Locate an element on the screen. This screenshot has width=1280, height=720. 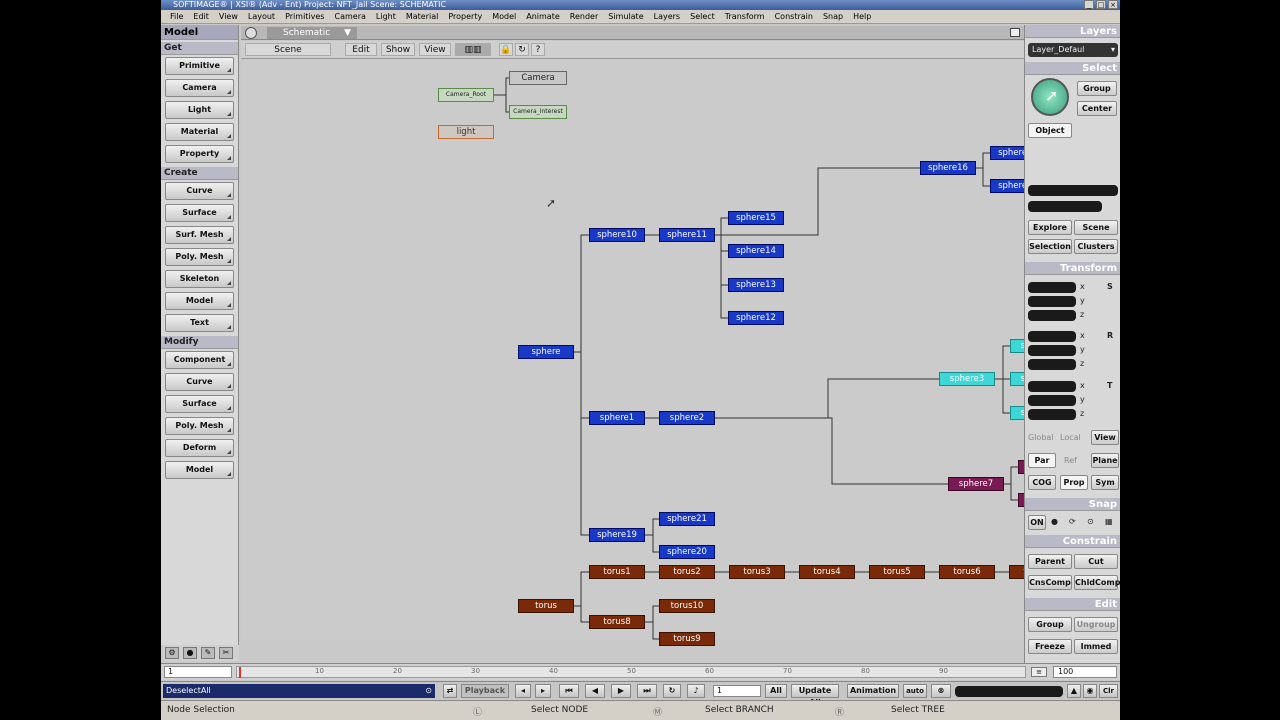
maximize-viewport-icon is located at coordinates (1015, 32).